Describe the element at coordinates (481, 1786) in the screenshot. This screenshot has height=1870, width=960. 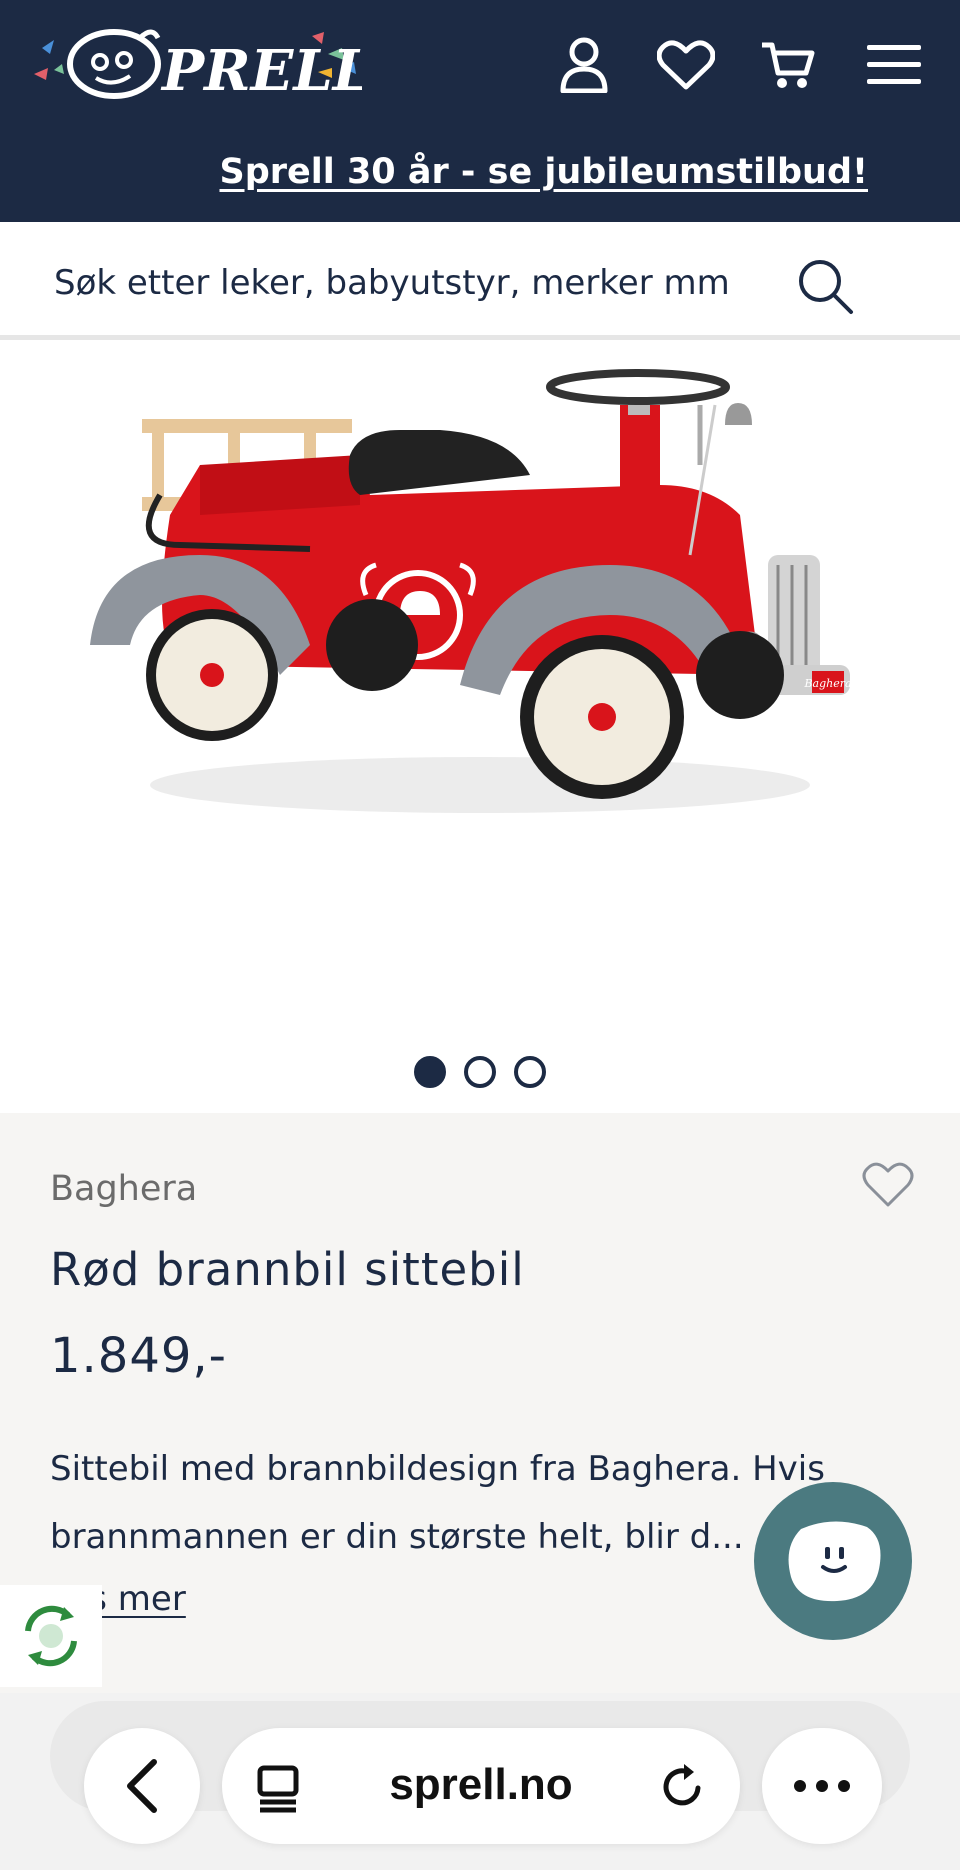
I see `address-bar: sprell.no` at that location.